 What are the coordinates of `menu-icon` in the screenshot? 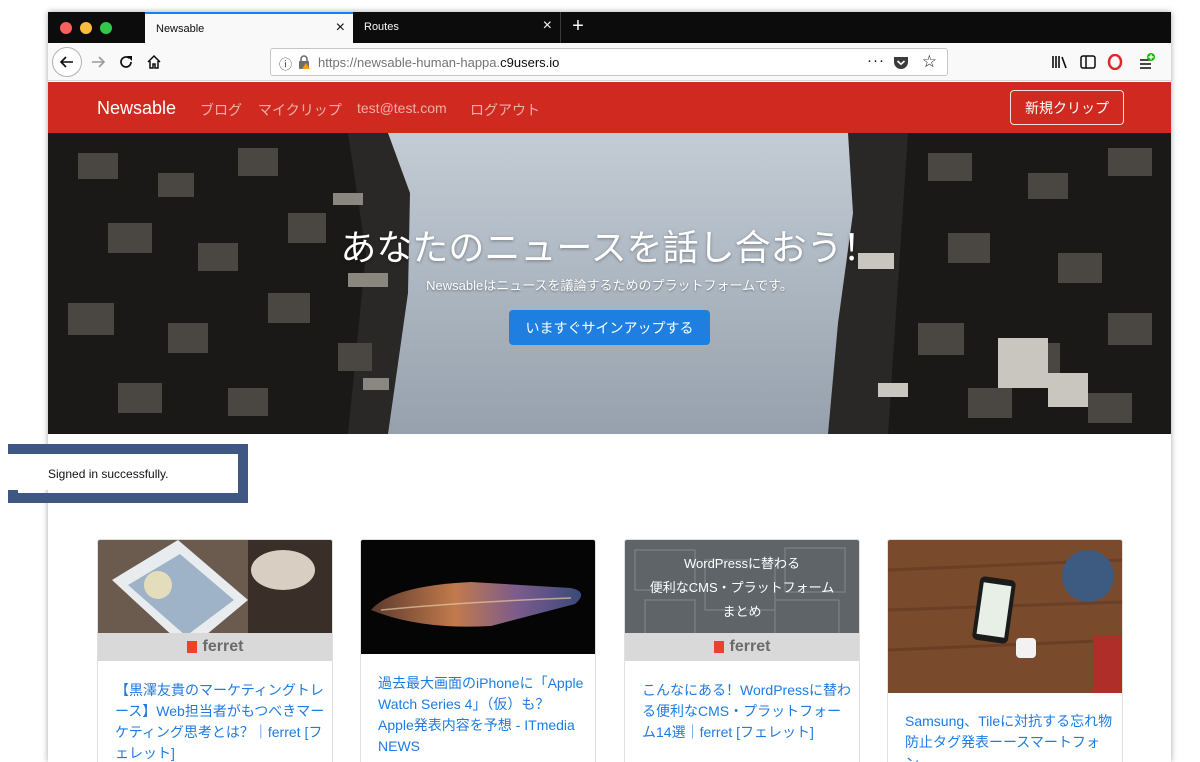 It's located at (1147, 62).